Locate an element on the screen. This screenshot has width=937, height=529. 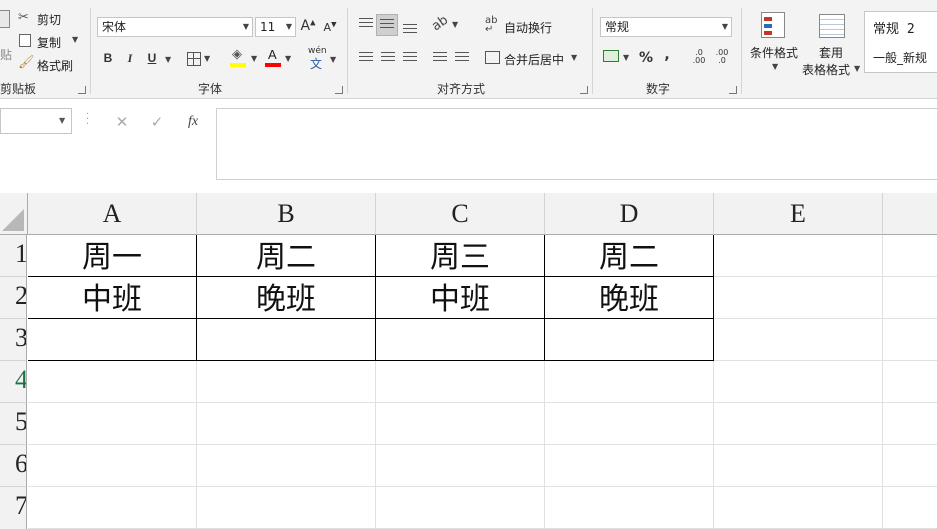
align-middle-button is located at coordinates (387, 25).